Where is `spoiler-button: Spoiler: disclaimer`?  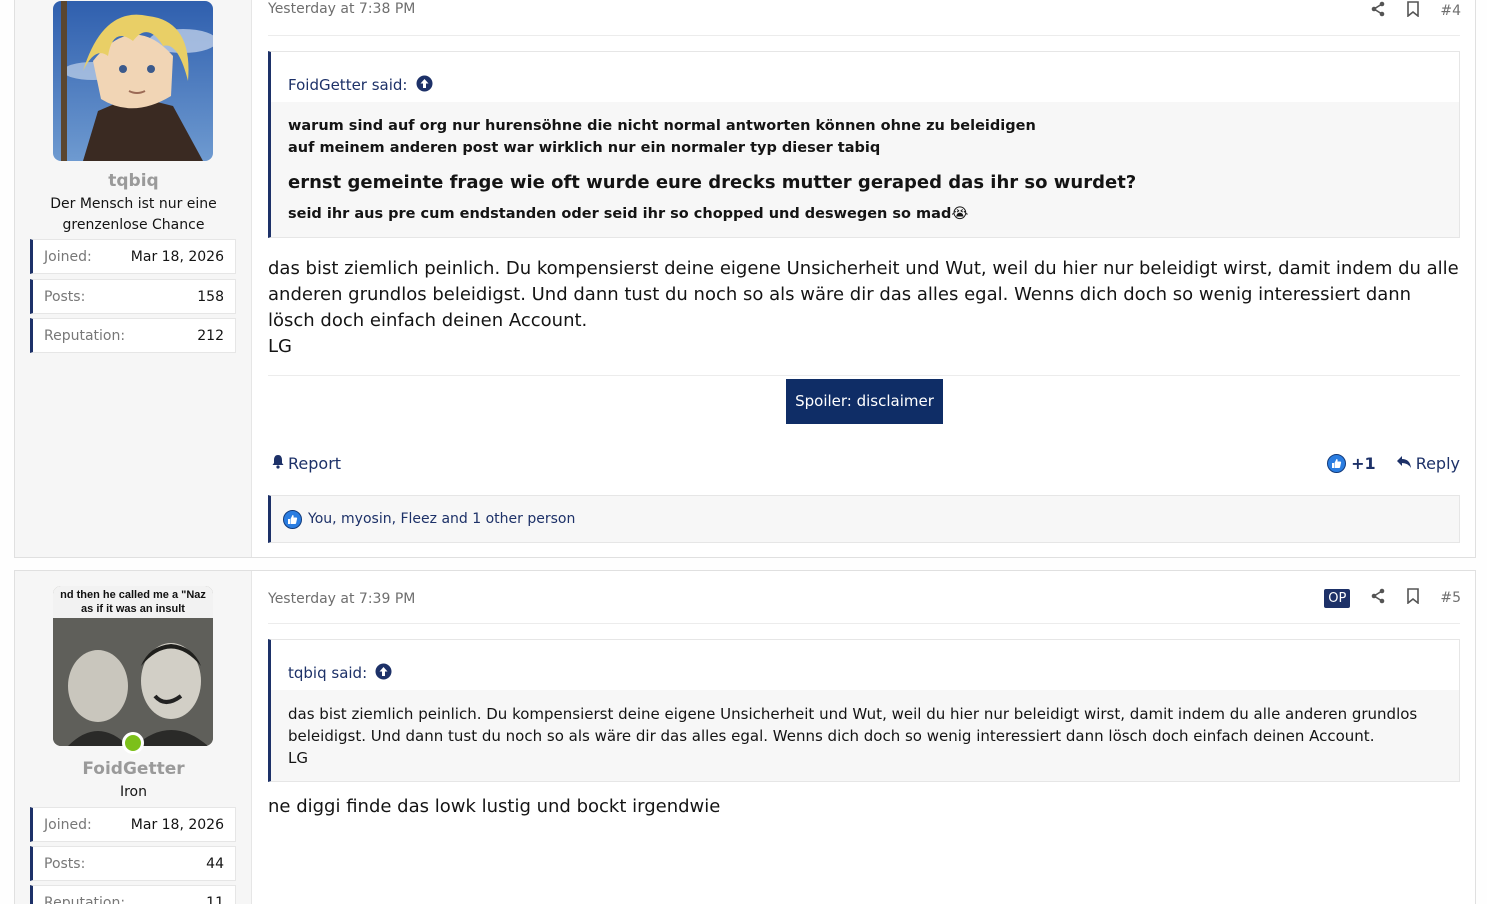 spoiler-button: Spoiler: disclaimer is located at coordinates (864, 401).